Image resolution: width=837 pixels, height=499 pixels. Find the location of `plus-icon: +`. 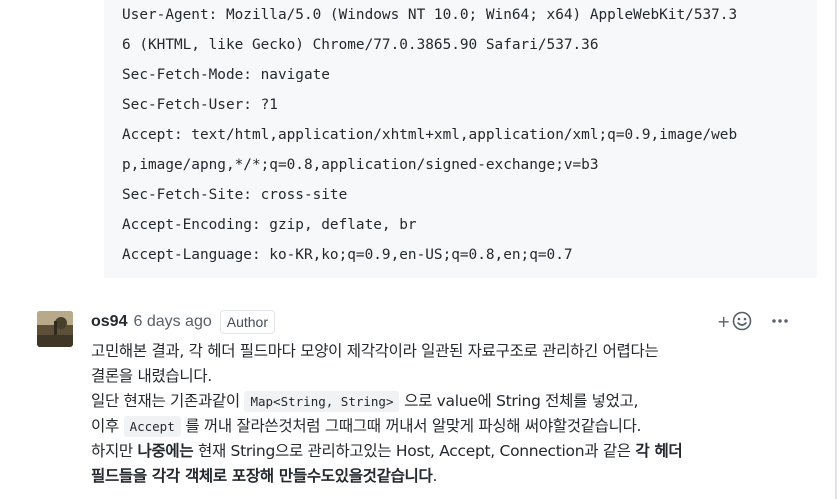

plus-icon: + is located at coordinates (724, 321).